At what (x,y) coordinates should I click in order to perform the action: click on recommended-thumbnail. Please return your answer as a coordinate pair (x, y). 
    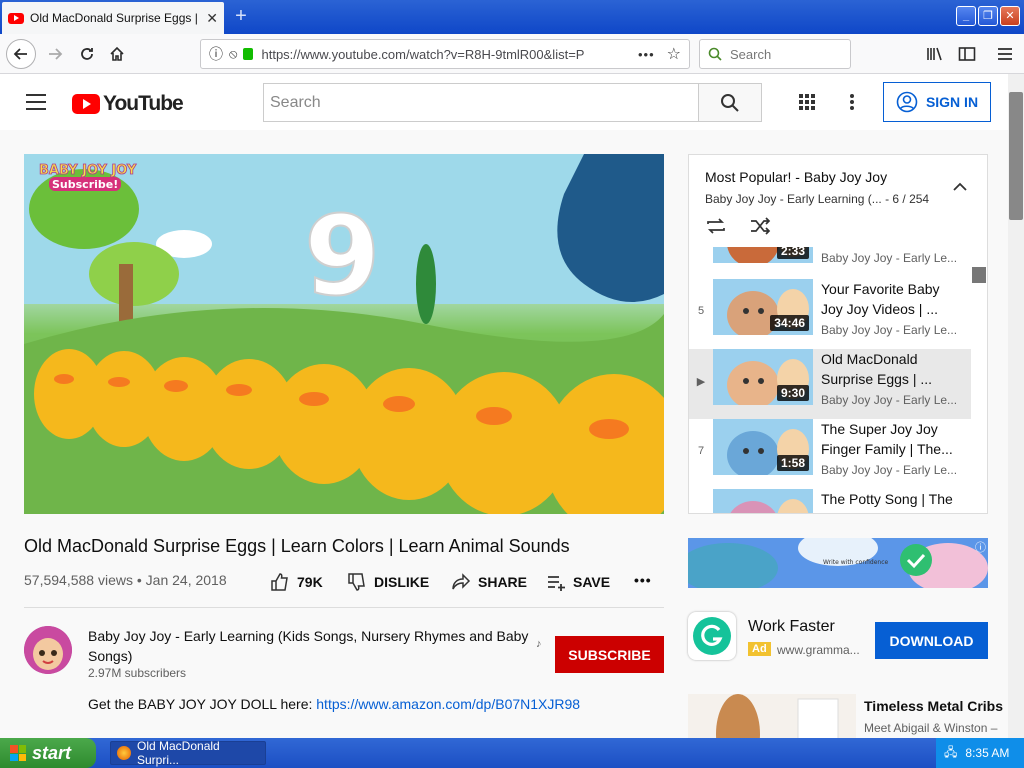
    Looking at the image, I should click on (772, 716).